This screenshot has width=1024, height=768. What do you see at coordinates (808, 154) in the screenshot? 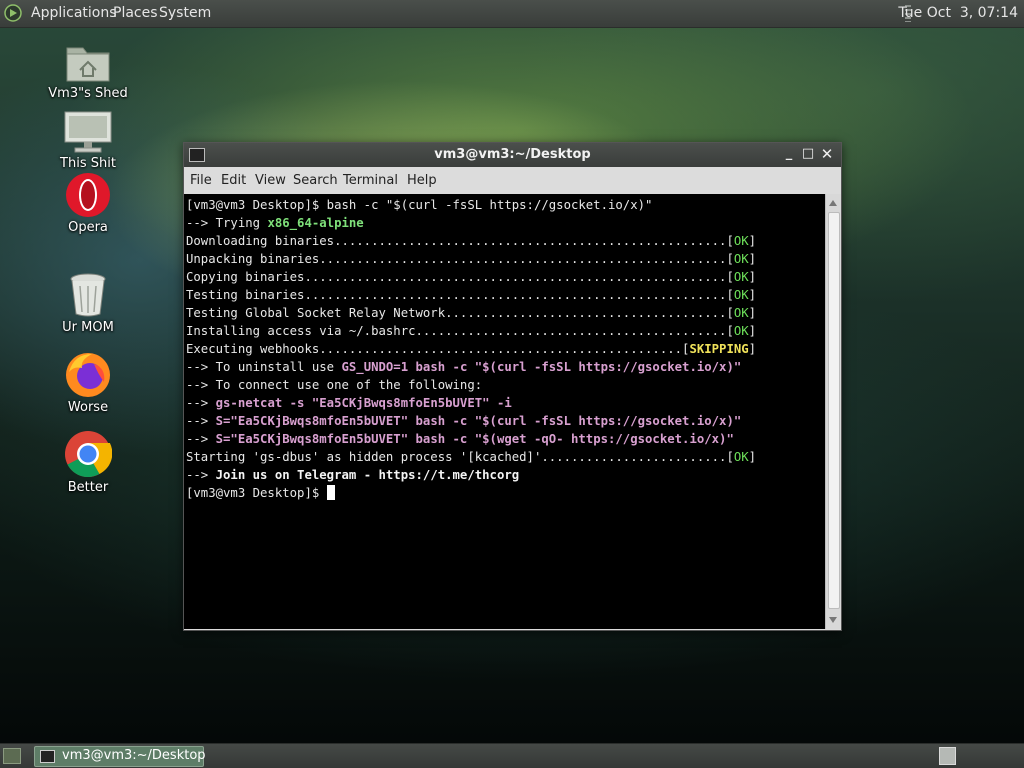
I see `maximize-button: □` at bounding box center [808, 154].